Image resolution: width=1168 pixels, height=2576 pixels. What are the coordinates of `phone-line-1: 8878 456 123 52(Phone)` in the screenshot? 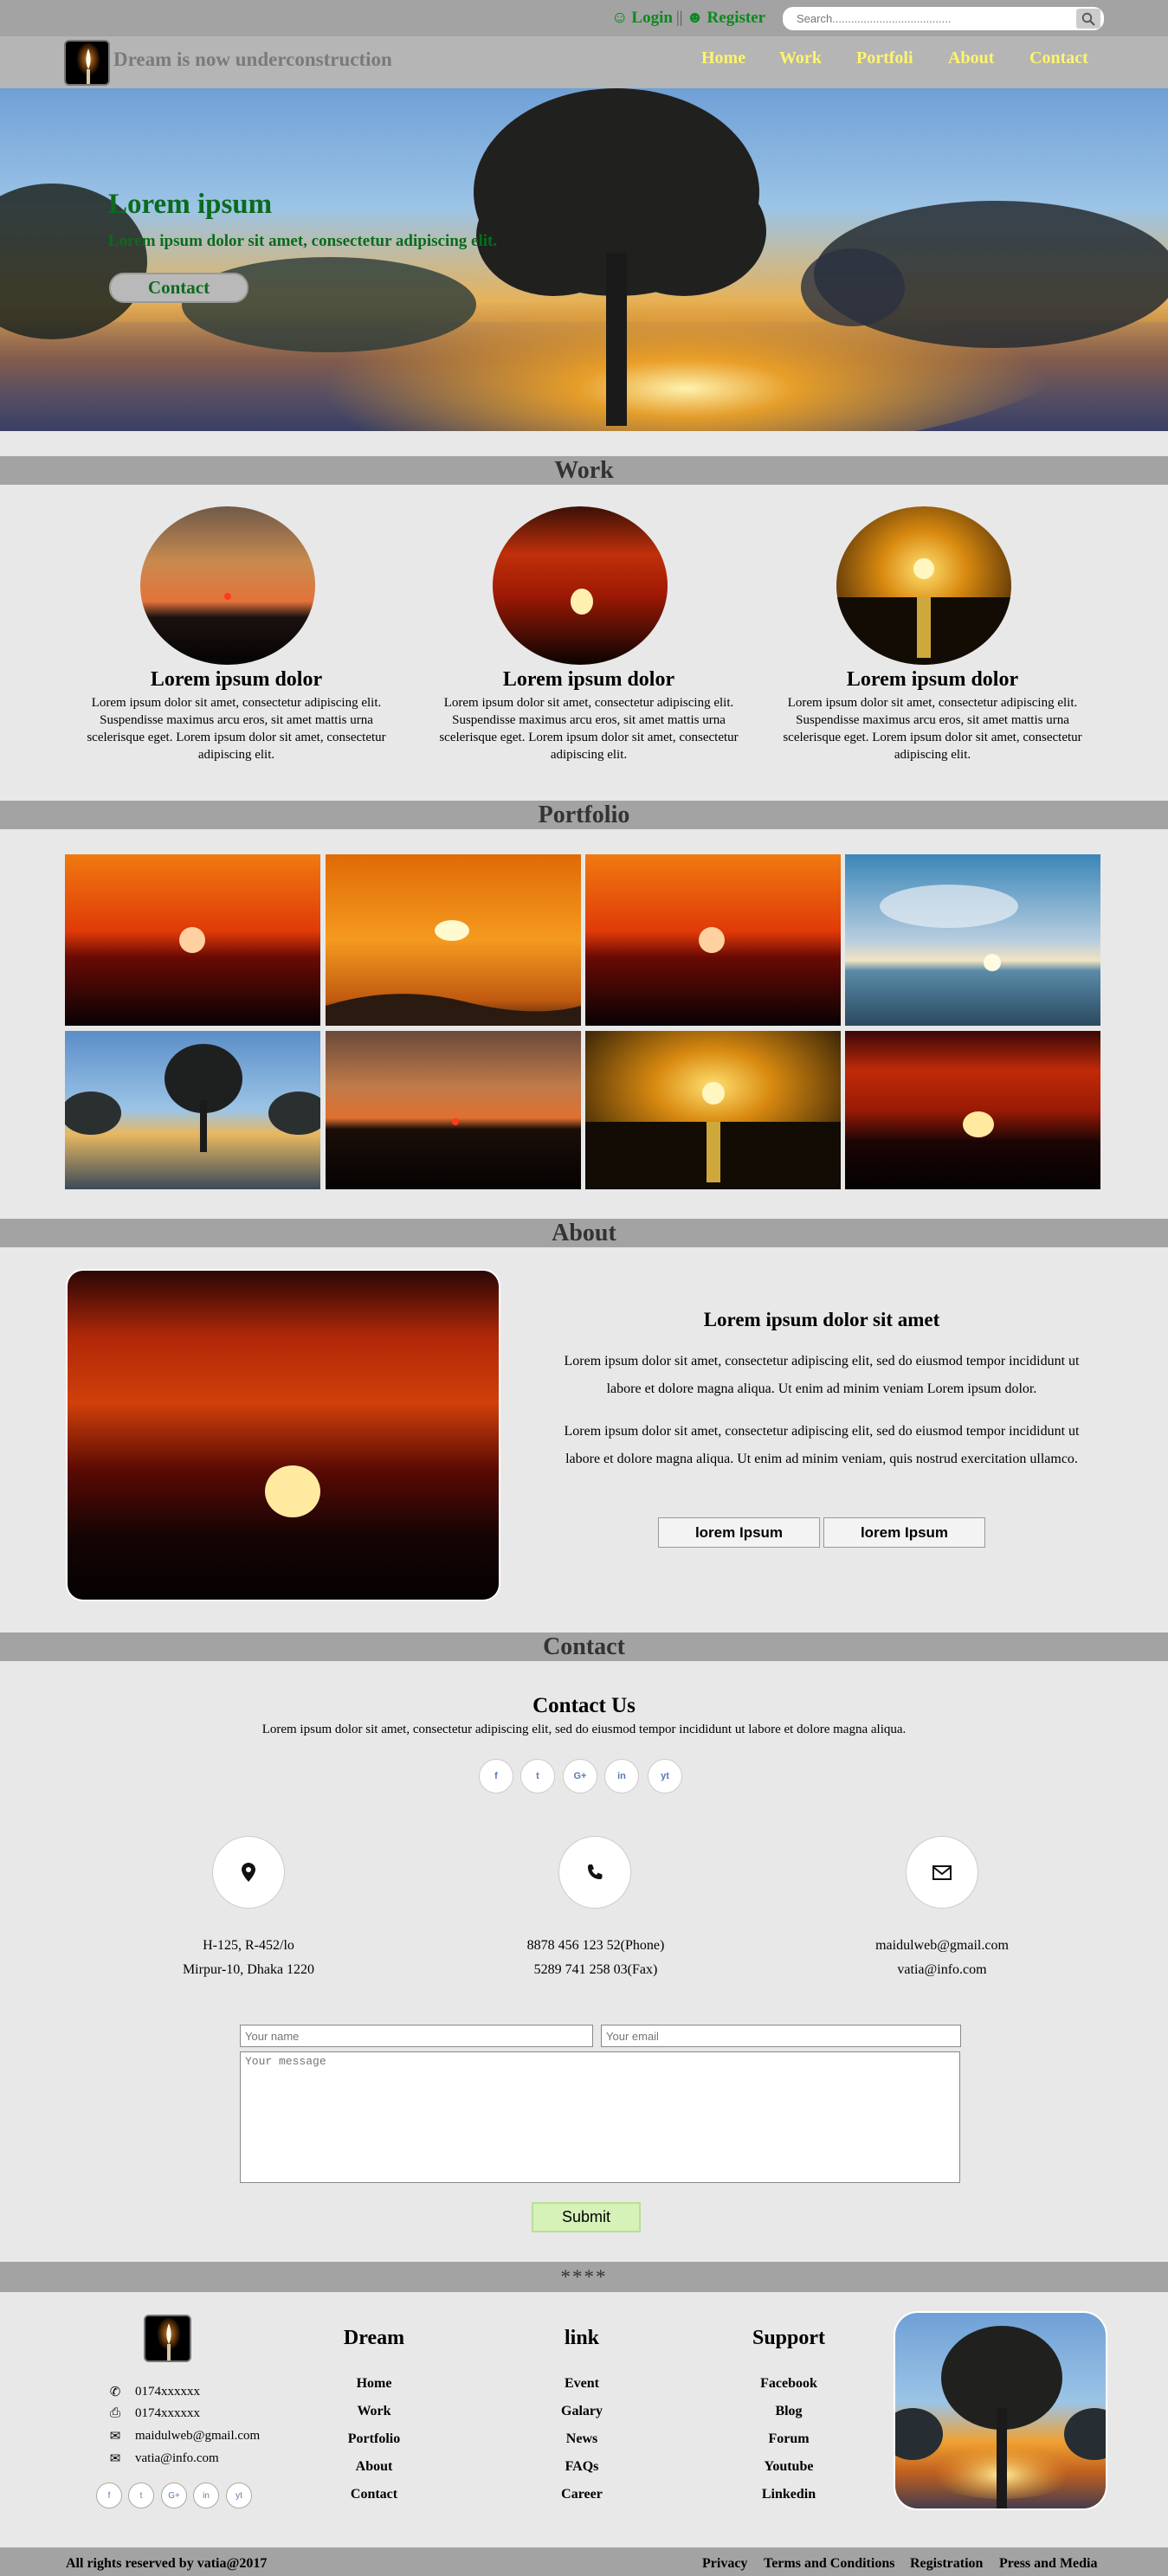 It's located at (595, 1945).